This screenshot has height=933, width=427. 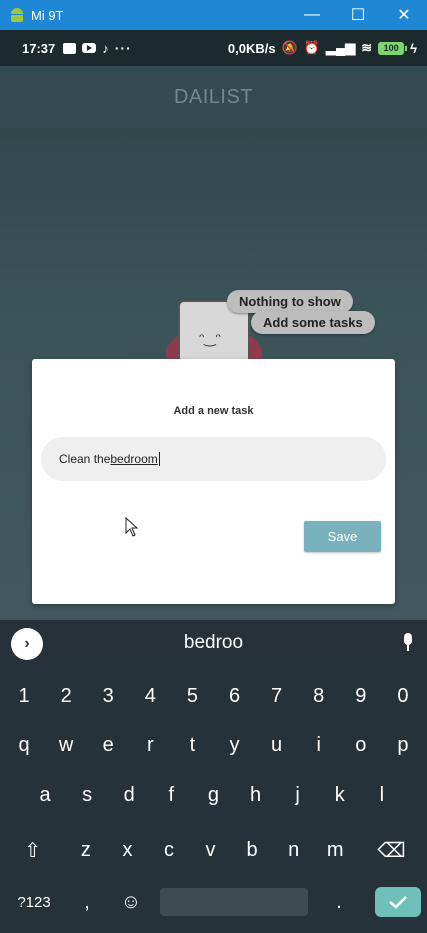 I want to click on key: 7, so click(x=277, y=696).